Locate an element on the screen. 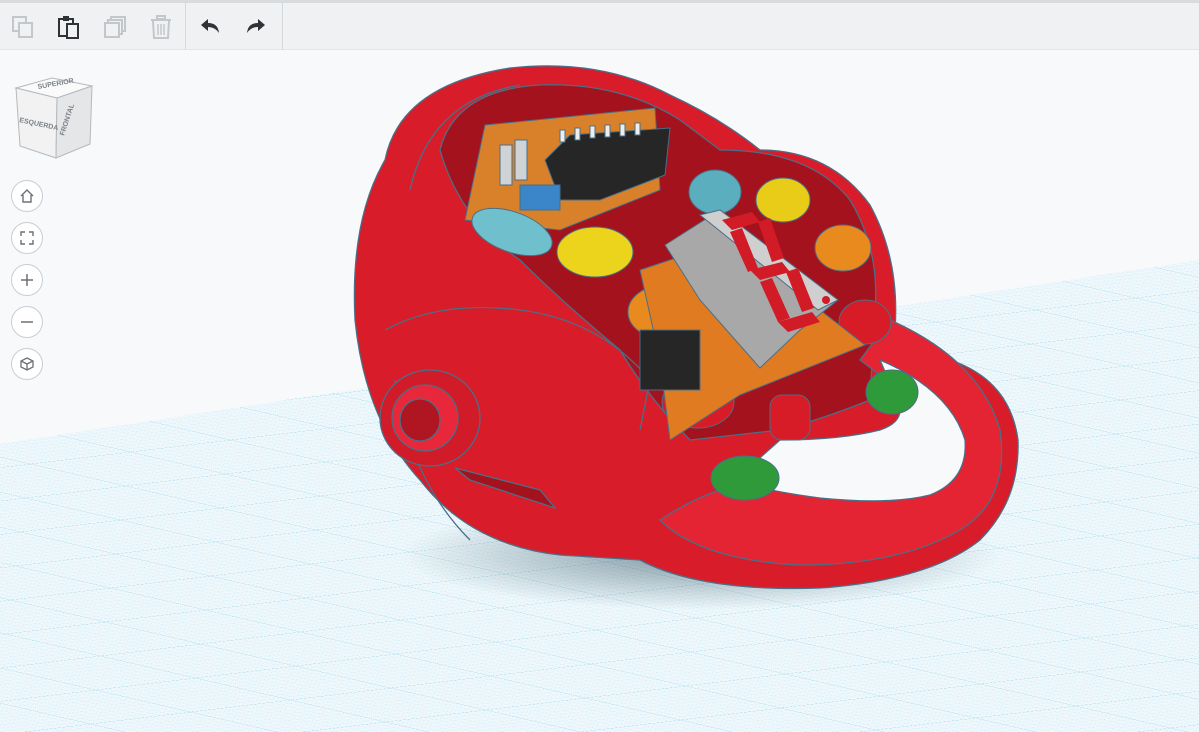 The height and width of the screenshot is (732, 1199). zoom-out-icon is located at coordinates (27, 322).